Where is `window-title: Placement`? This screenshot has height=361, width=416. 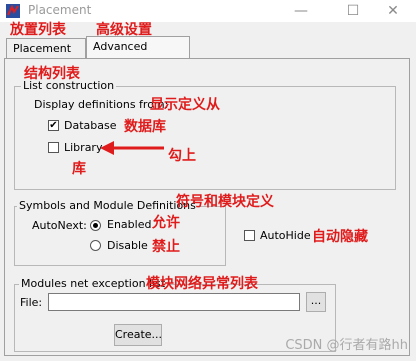 window-title: Placement is located at coordinates (60, 10).